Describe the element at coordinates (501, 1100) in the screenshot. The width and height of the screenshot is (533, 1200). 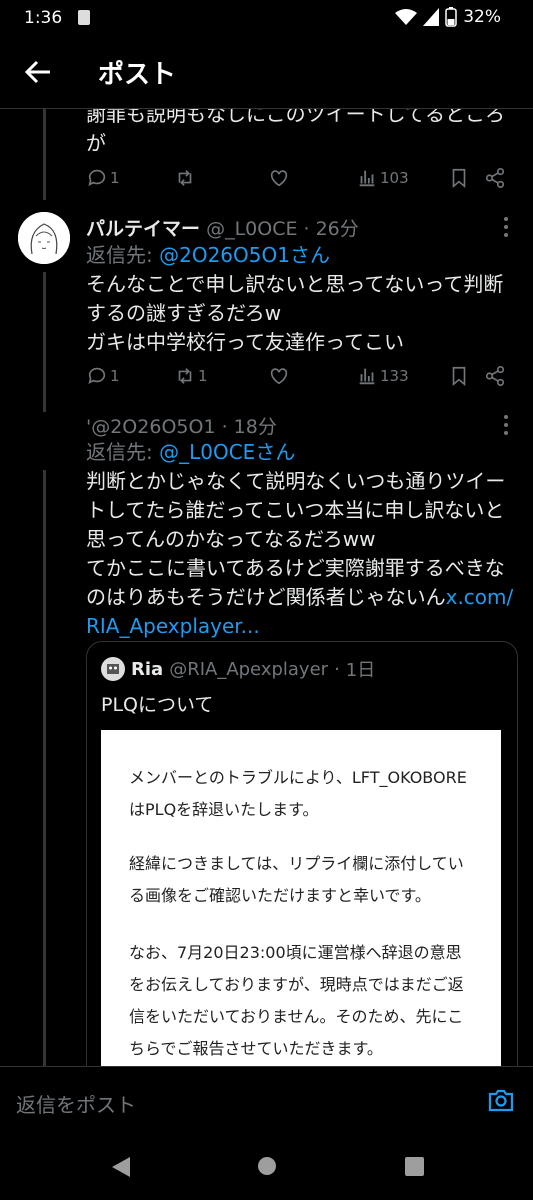
I see `camera-icon` at that location.